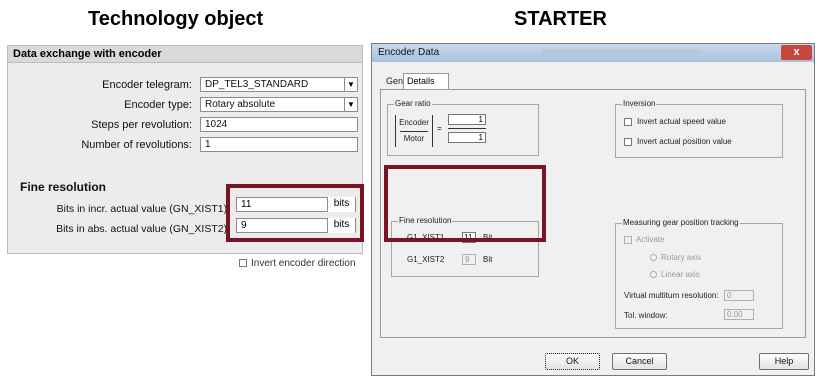  Describe the element at coordinates (739, 314) in the screenshot. I see `tol-window-input: 0.00` at that location.